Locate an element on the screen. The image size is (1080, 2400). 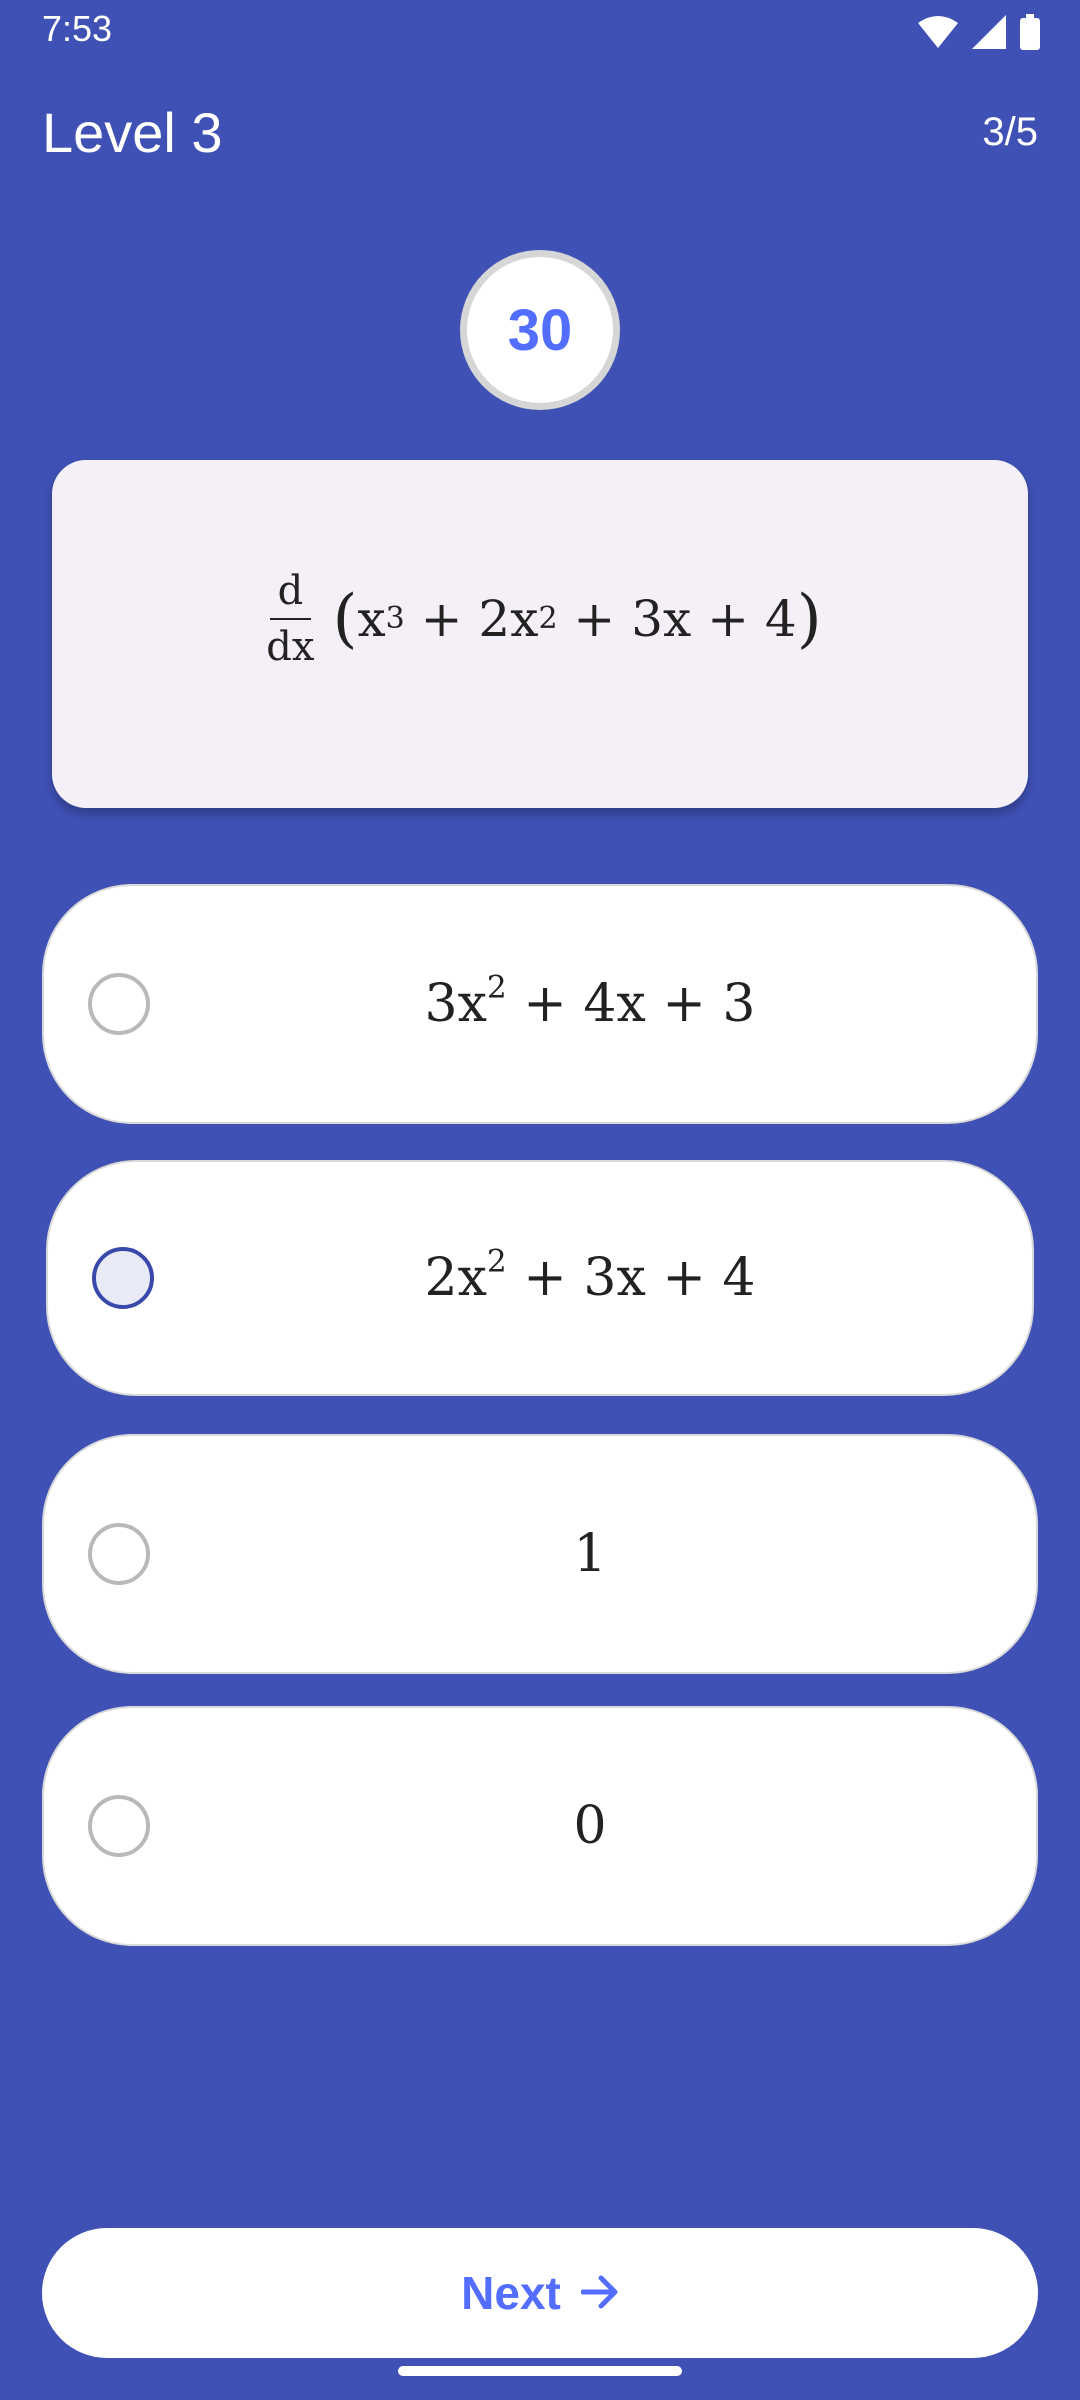
next-button: Next is located at coordinates (540, 2293).